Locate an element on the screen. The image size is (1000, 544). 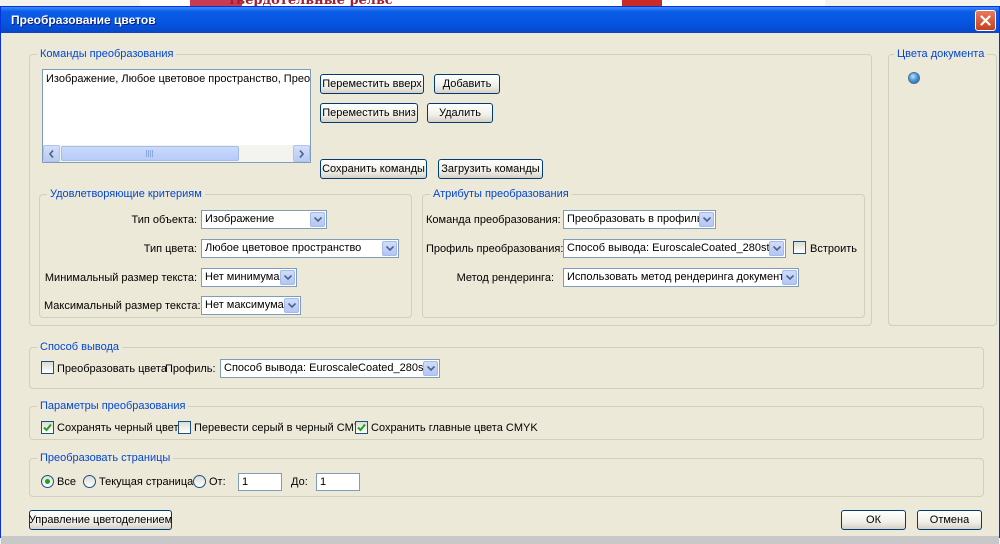
bottom-window-edge is located at coordinates (500, 540).